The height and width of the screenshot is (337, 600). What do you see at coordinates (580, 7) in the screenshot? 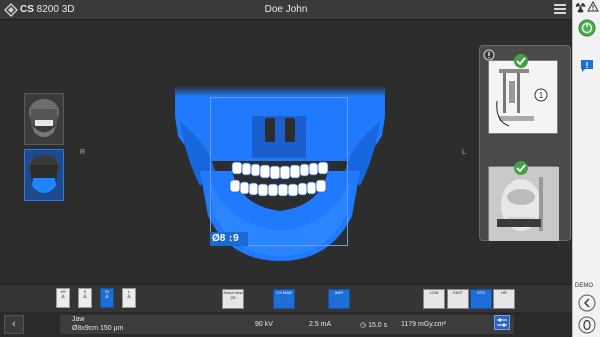
I see `radiation-icon` at bounding box center [580, 7].